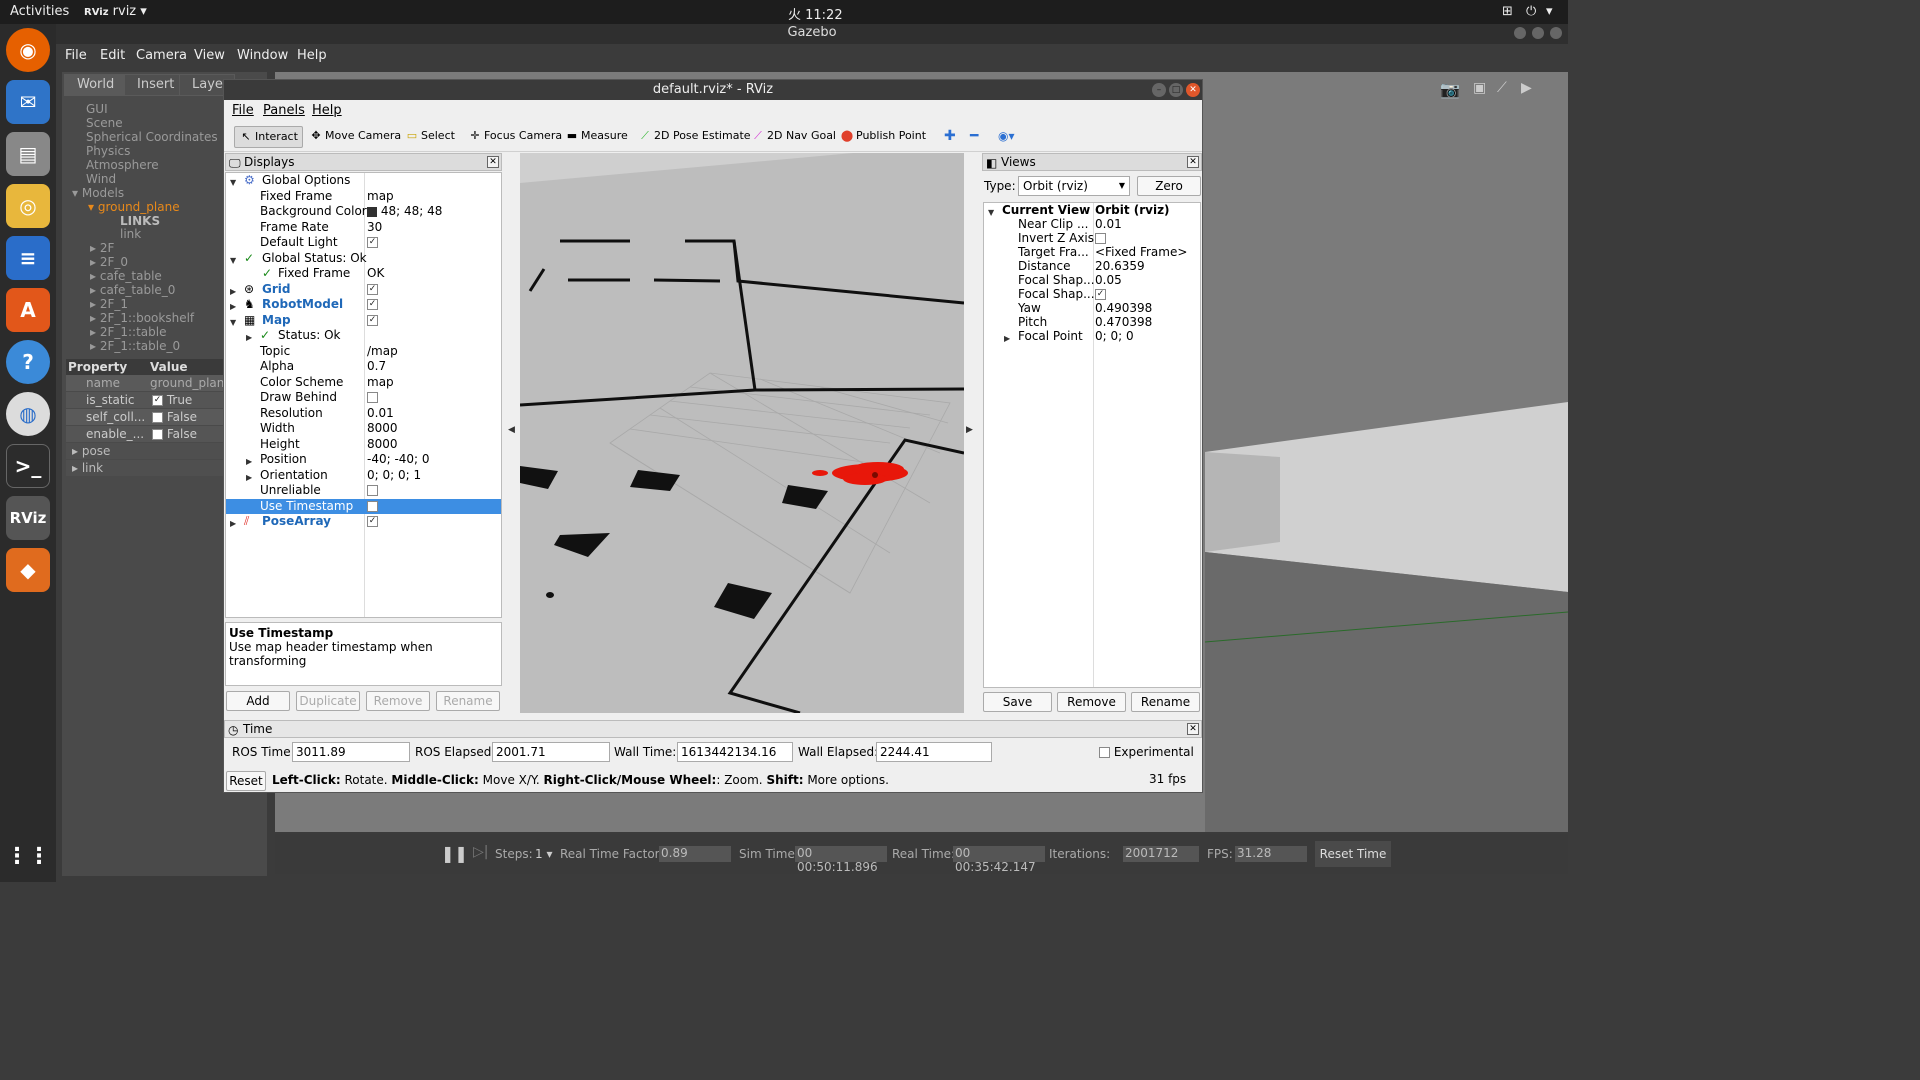 This screenshot has width=1920, height=1080. Describe the element at coordinates (28, 362) in the screenshot. I see `help-icon: ?` at that location.